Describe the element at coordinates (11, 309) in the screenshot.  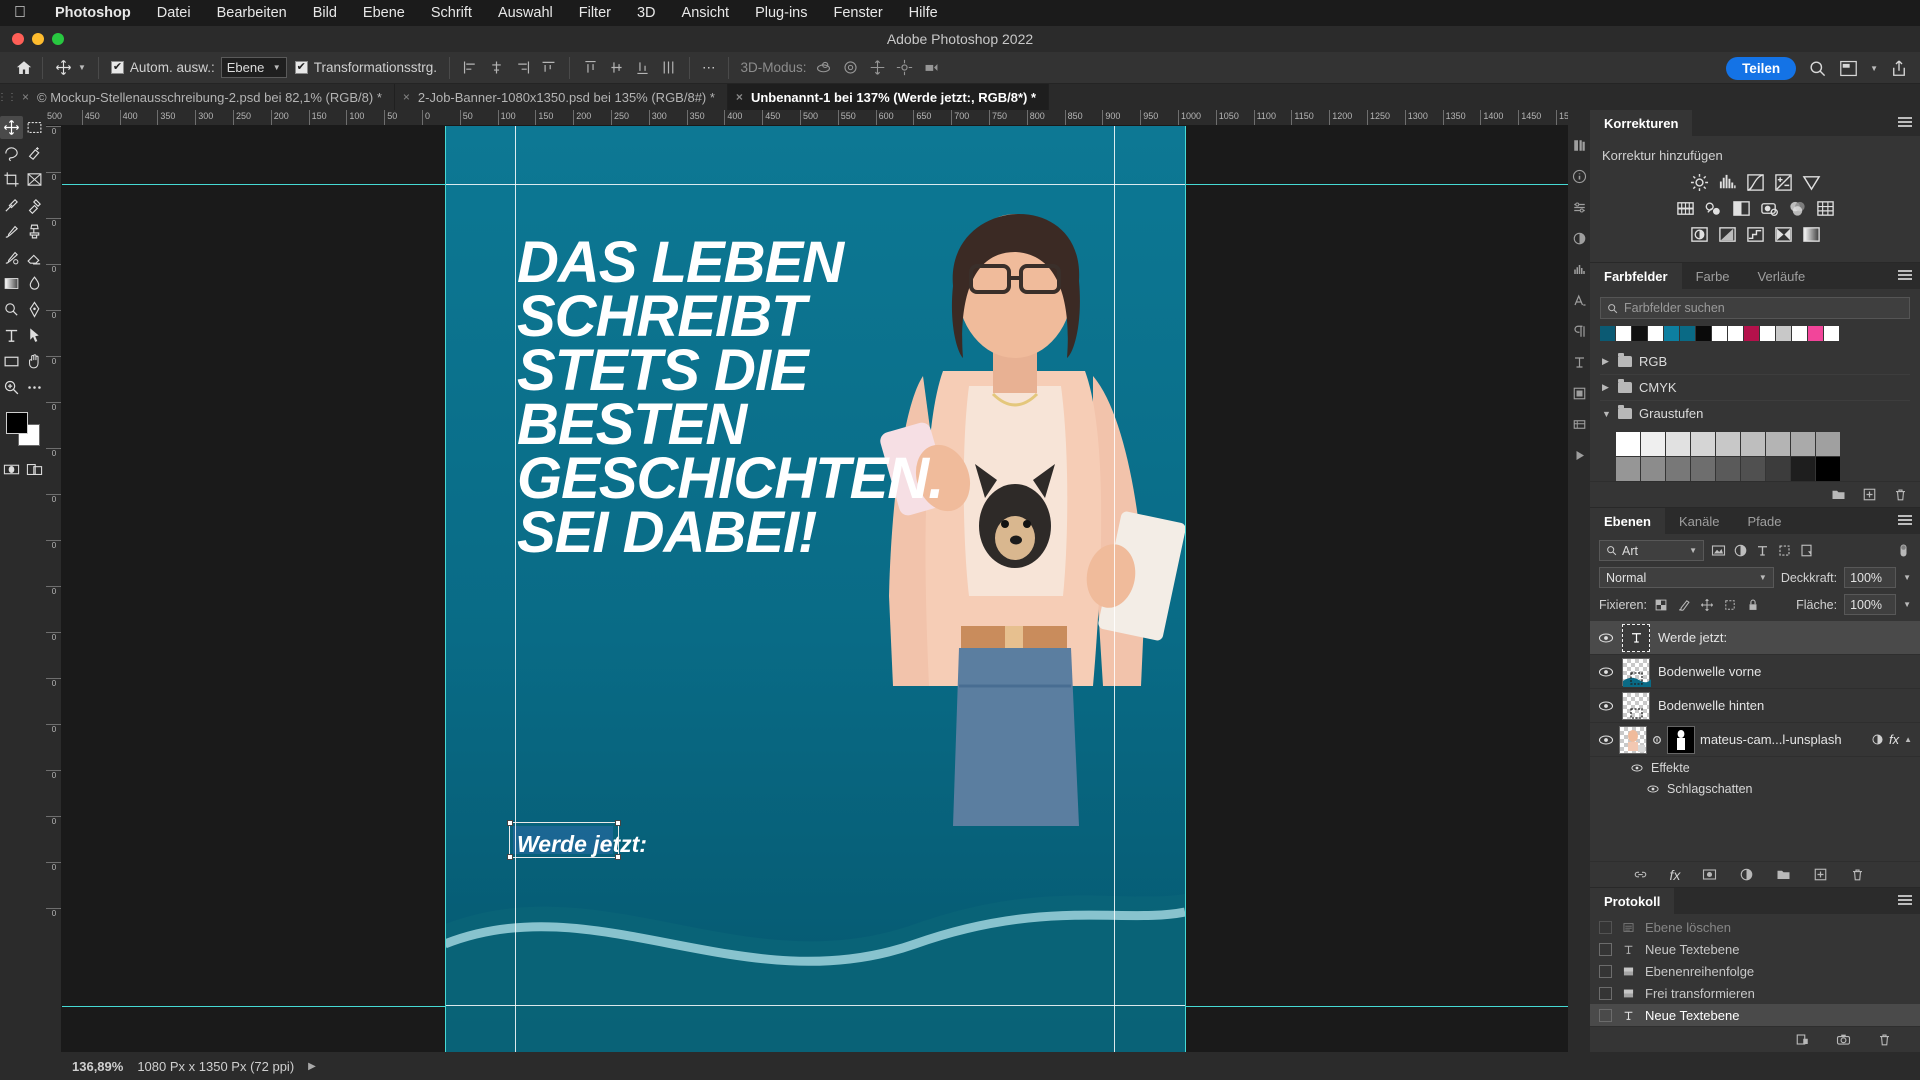
I see `dodge-tool` at that location.